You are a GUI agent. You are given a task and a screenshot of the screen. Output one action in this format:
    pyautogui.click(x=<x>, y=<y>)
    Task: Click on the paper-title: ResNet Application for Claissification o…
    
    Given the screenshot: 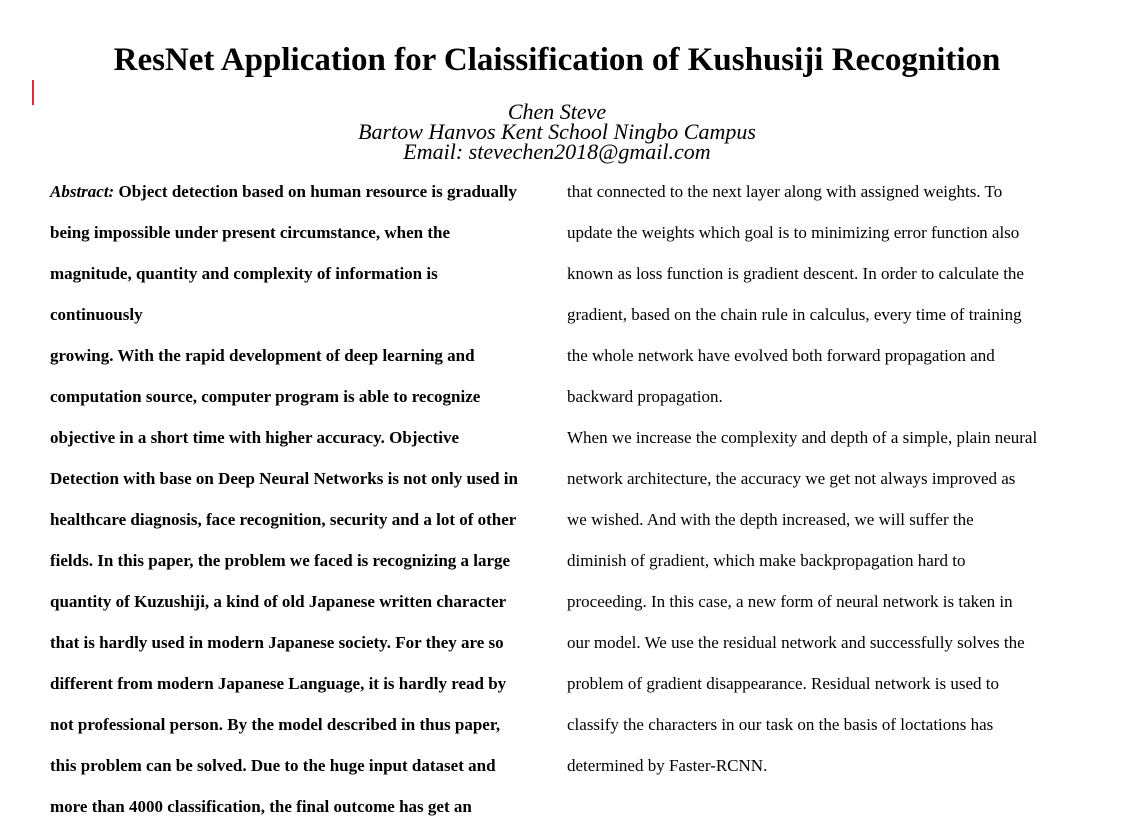 What is the action you would take?
    pyautogui.click(x=557, y=60)
    